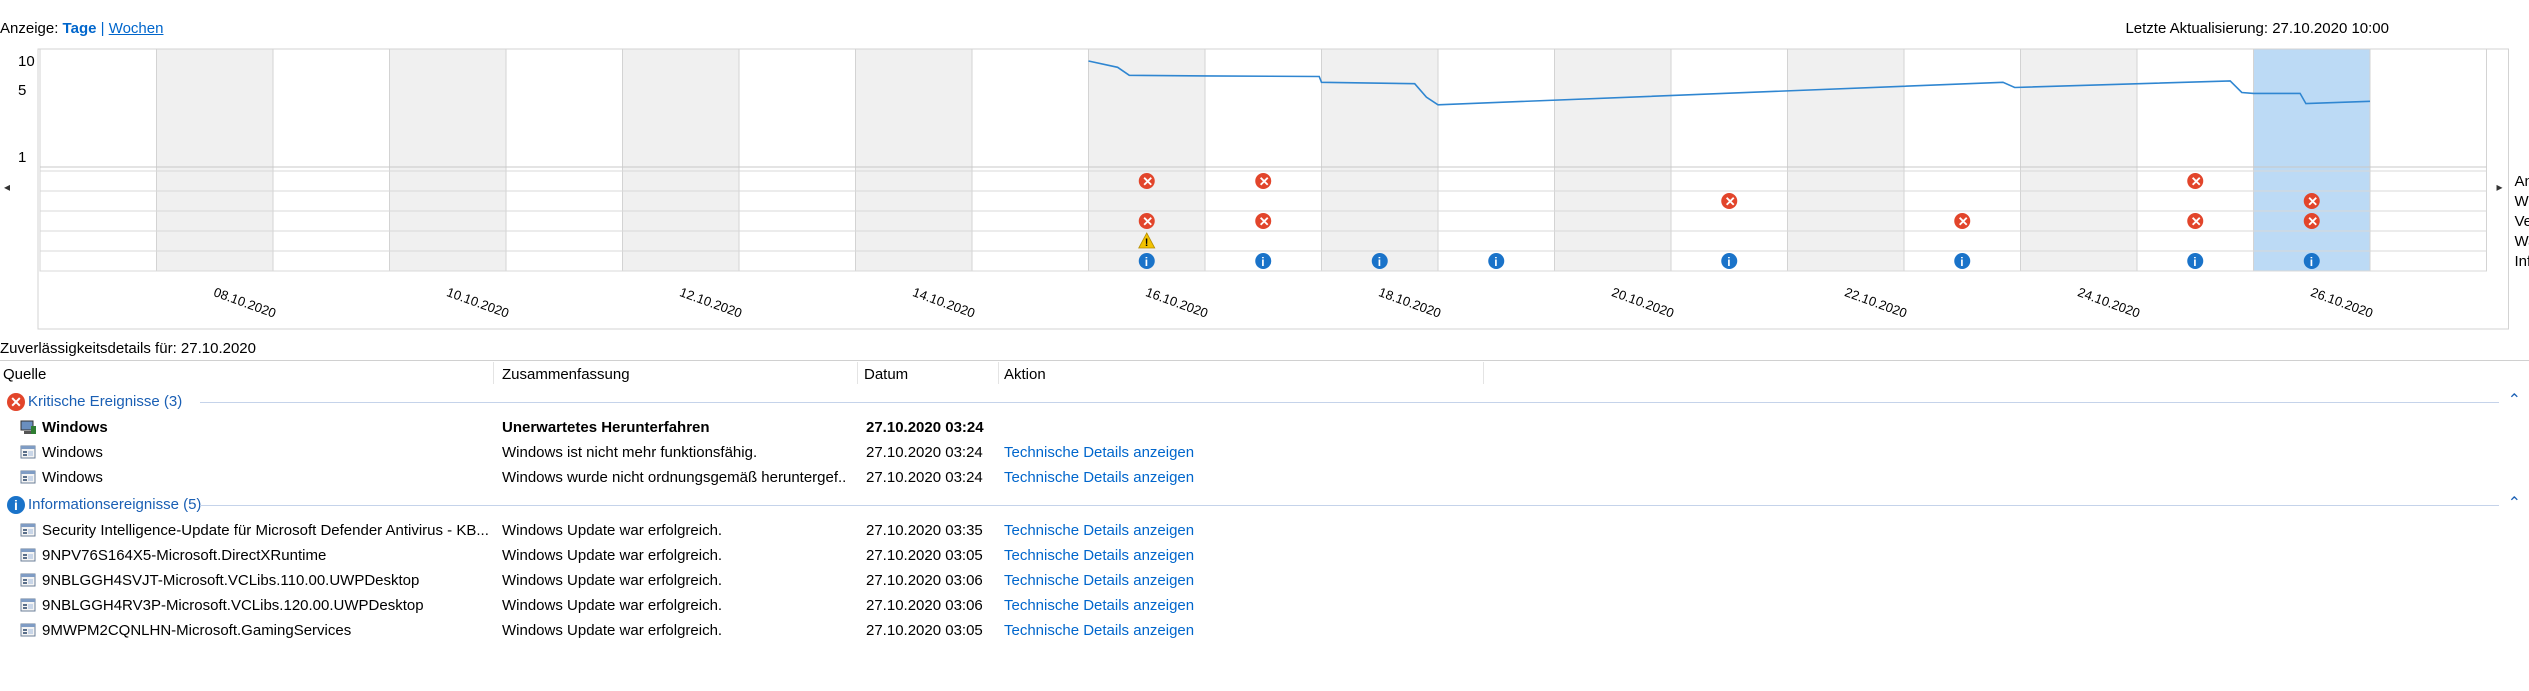 The height and width of the screenshot is (691, 2529). What do you see at coordinates (925, 427) in the screenshot?
I see `event-date: 27.10.2020 03:24` at bounding box center [925, 427].